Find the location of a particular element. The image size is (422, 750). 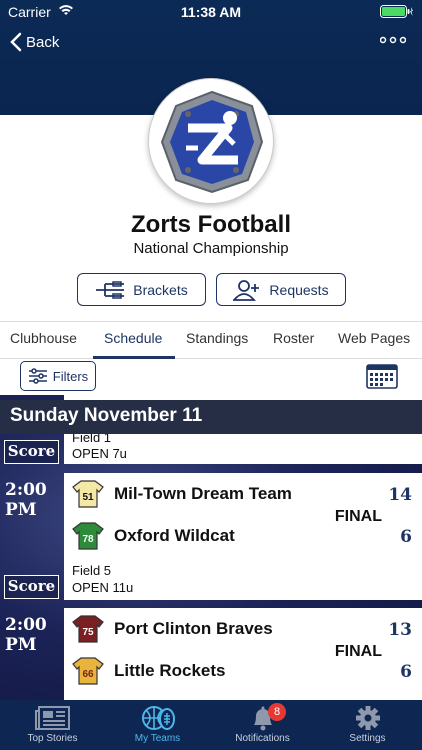

tabbar-label: My Teams is located at coordinates (157, 738).